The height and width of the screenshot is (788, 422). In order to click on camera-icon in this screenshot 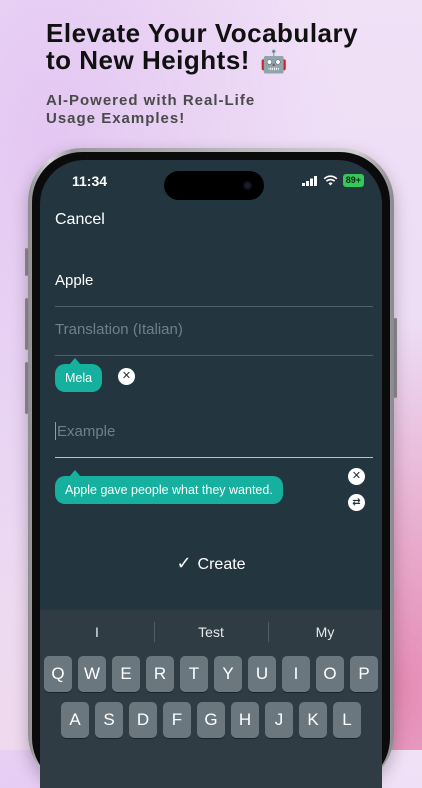, I will do `click(247, 185)`.